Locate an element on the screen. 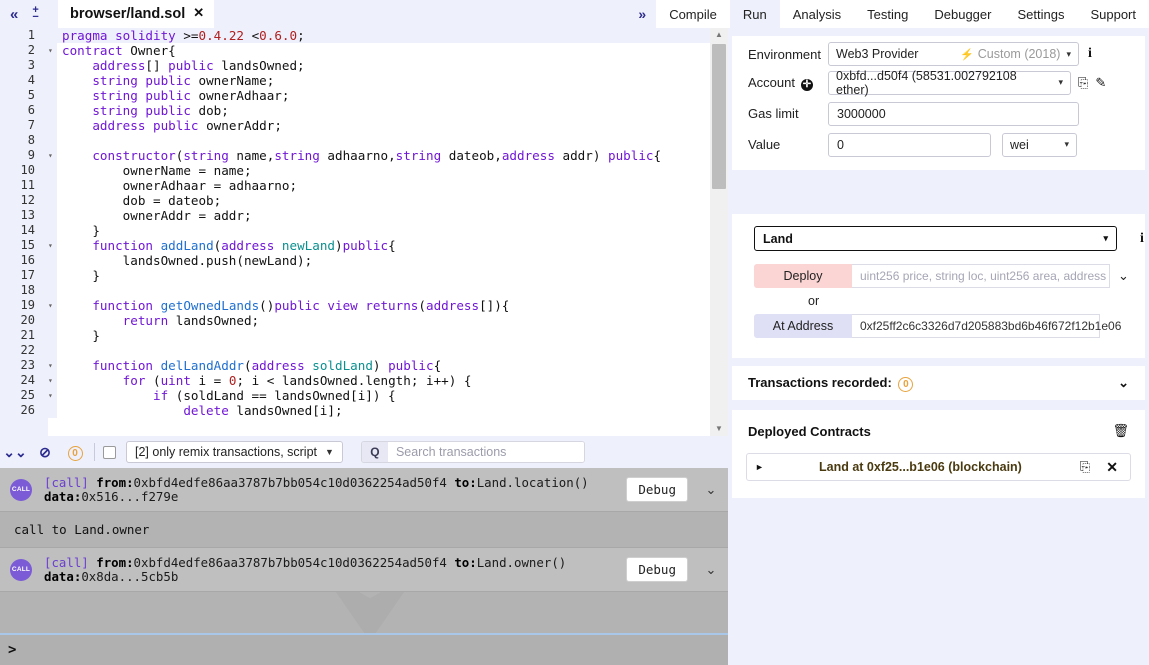 Image resolution: width=1149 pixels, height=665 pixels. account-select: 0xbfd...d50f4 (58531.002792108 ether) ▾ is located at coordinates (949, 83).